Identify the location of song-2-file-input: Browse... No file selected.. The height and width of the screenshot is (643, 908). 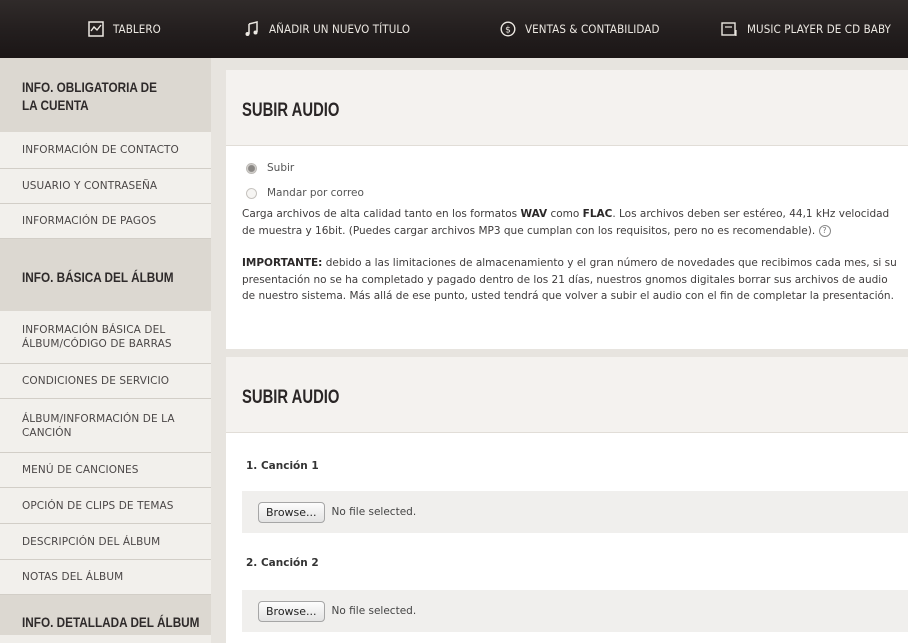
(575, 611).